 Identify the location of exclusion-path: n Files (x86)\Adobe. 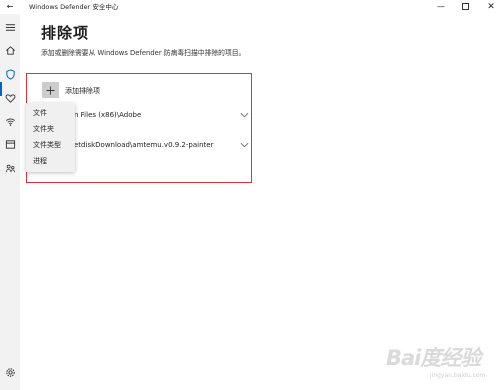
(108, 115).